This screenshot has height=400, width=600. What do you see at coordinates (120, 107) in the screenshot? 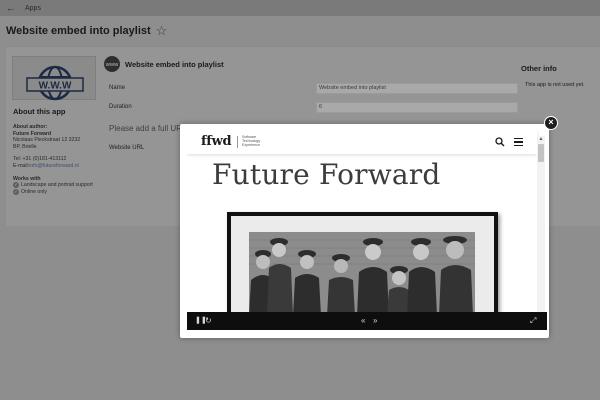
I see `duration-label: Duration` at bounding box center [120, 107].